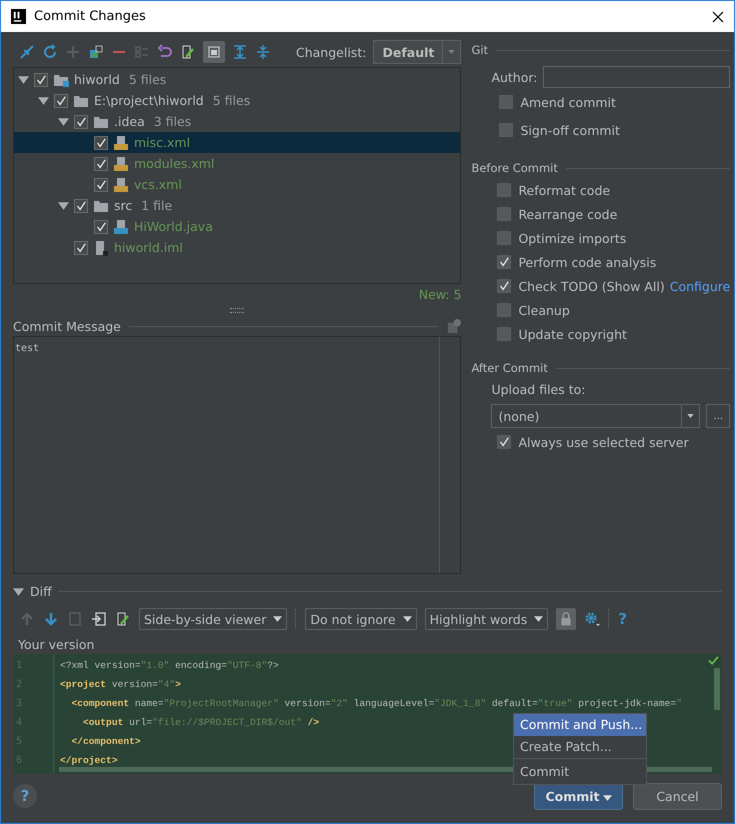  What do you see at coordinates (570, 130) in the screenshot?
I see `option-label: Sign-off commit` at bounding box center [570, 130].